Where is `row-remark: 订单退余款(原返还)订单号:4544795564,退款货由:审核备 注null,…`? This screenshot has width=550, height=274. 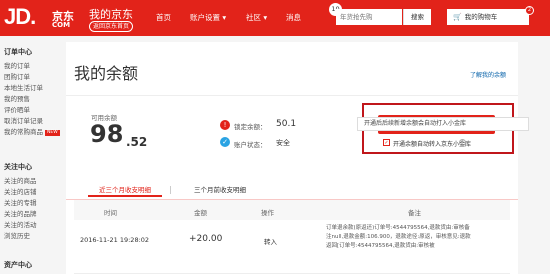
row-remark: 订单退余款(原返还)订单号:4544795564,退款货由:审核备 注null,… is located at coordinates (398, 237).